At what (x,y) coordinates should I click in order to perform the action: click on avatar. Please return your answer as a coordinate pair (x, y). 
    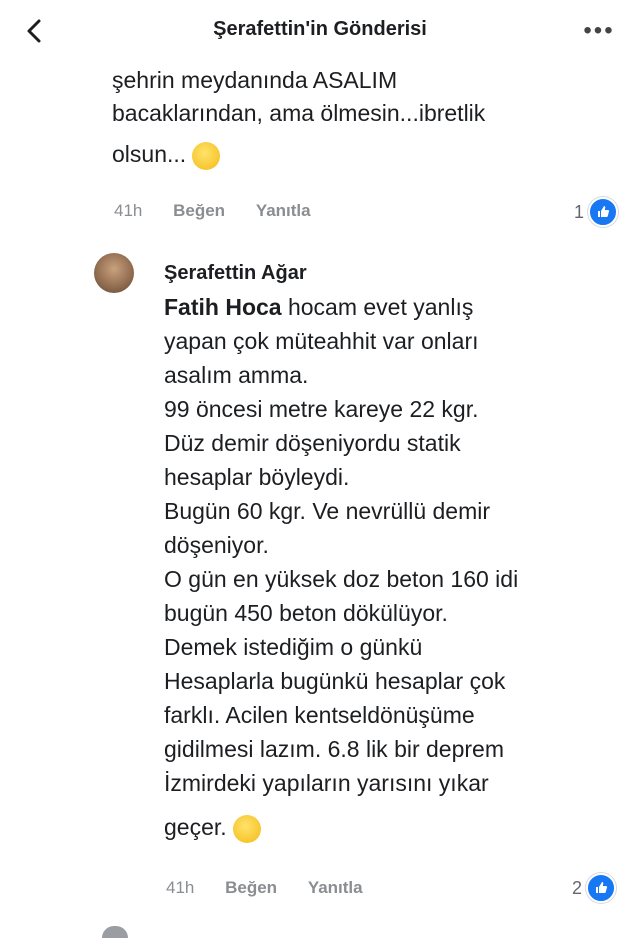
    Looking at the image, I should click on (114, 273).